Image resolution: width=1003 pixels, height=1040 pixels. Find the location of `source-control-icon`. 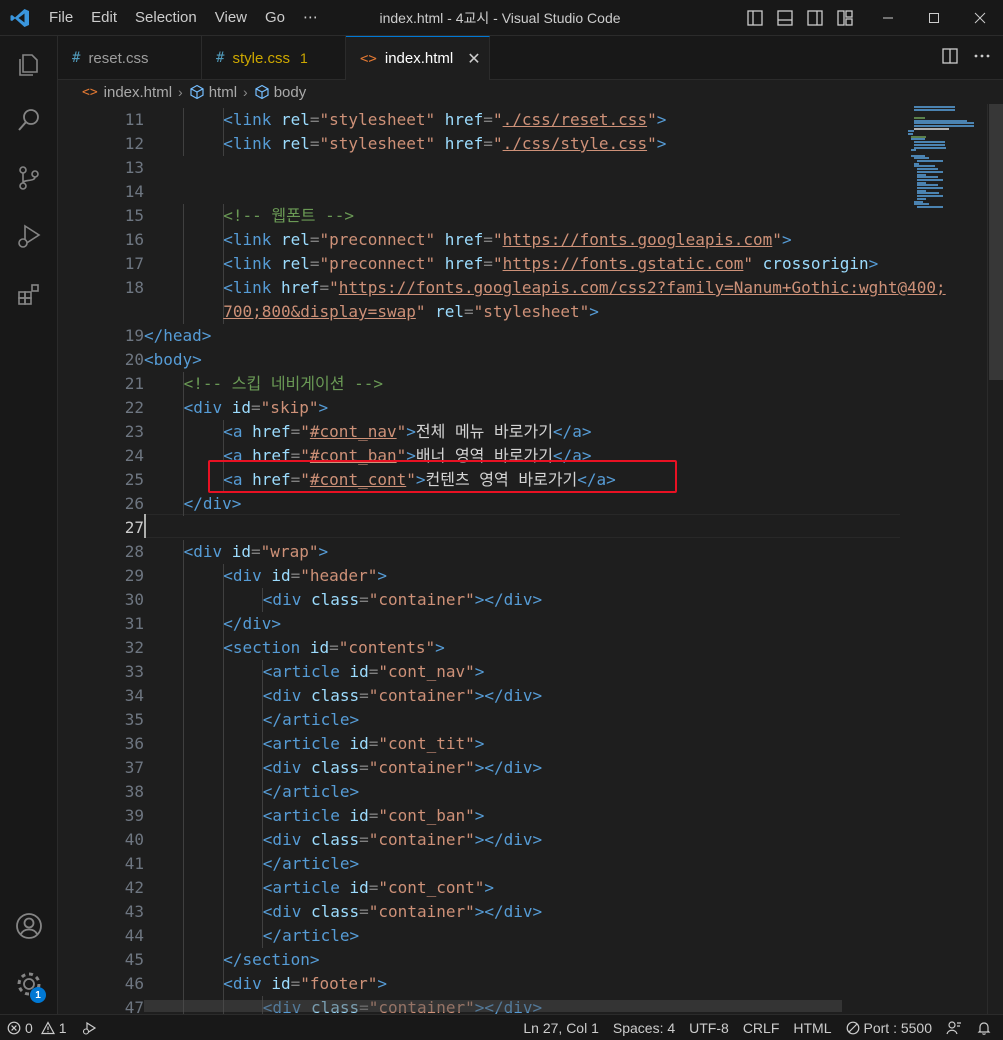

source-control-icon is located at coordinates (29, 178).